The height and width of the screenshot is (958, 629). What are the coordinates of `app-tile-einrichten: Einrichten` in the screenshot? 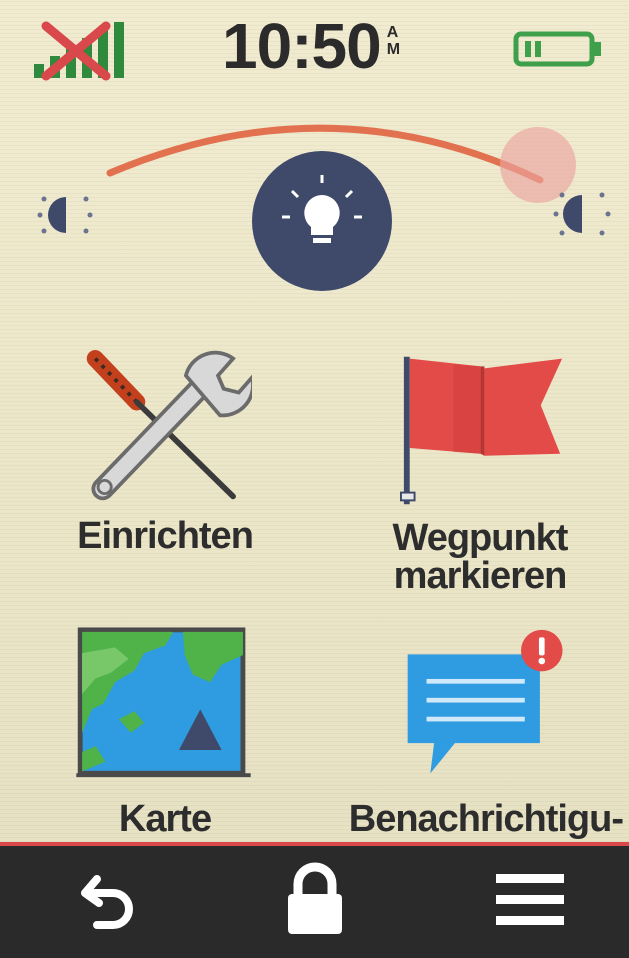 It's located at (165, 455).